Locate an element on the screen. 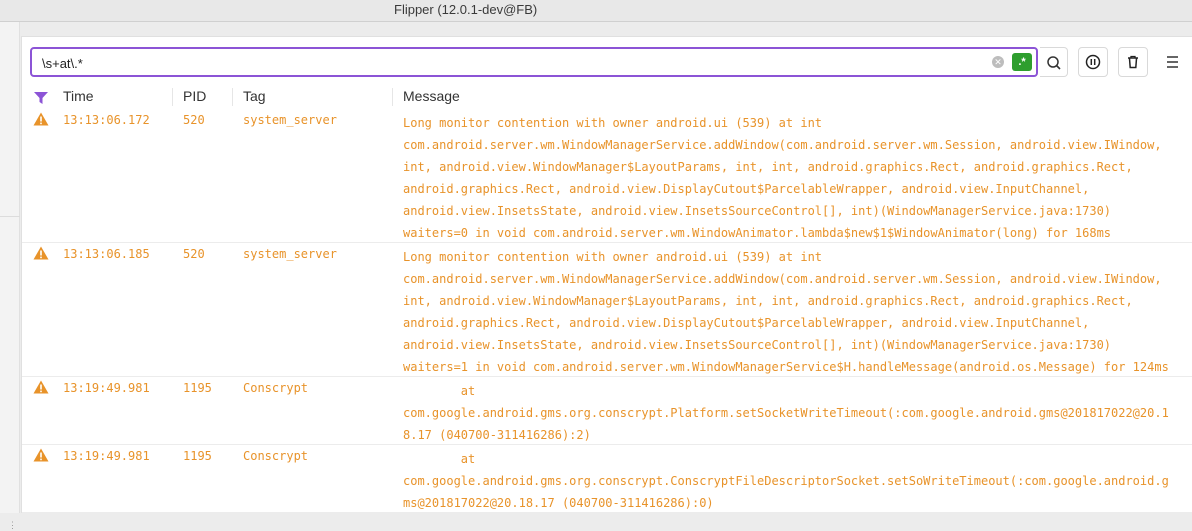  logs-toolbar: ✕ .* is located at coordinates (607, 61).